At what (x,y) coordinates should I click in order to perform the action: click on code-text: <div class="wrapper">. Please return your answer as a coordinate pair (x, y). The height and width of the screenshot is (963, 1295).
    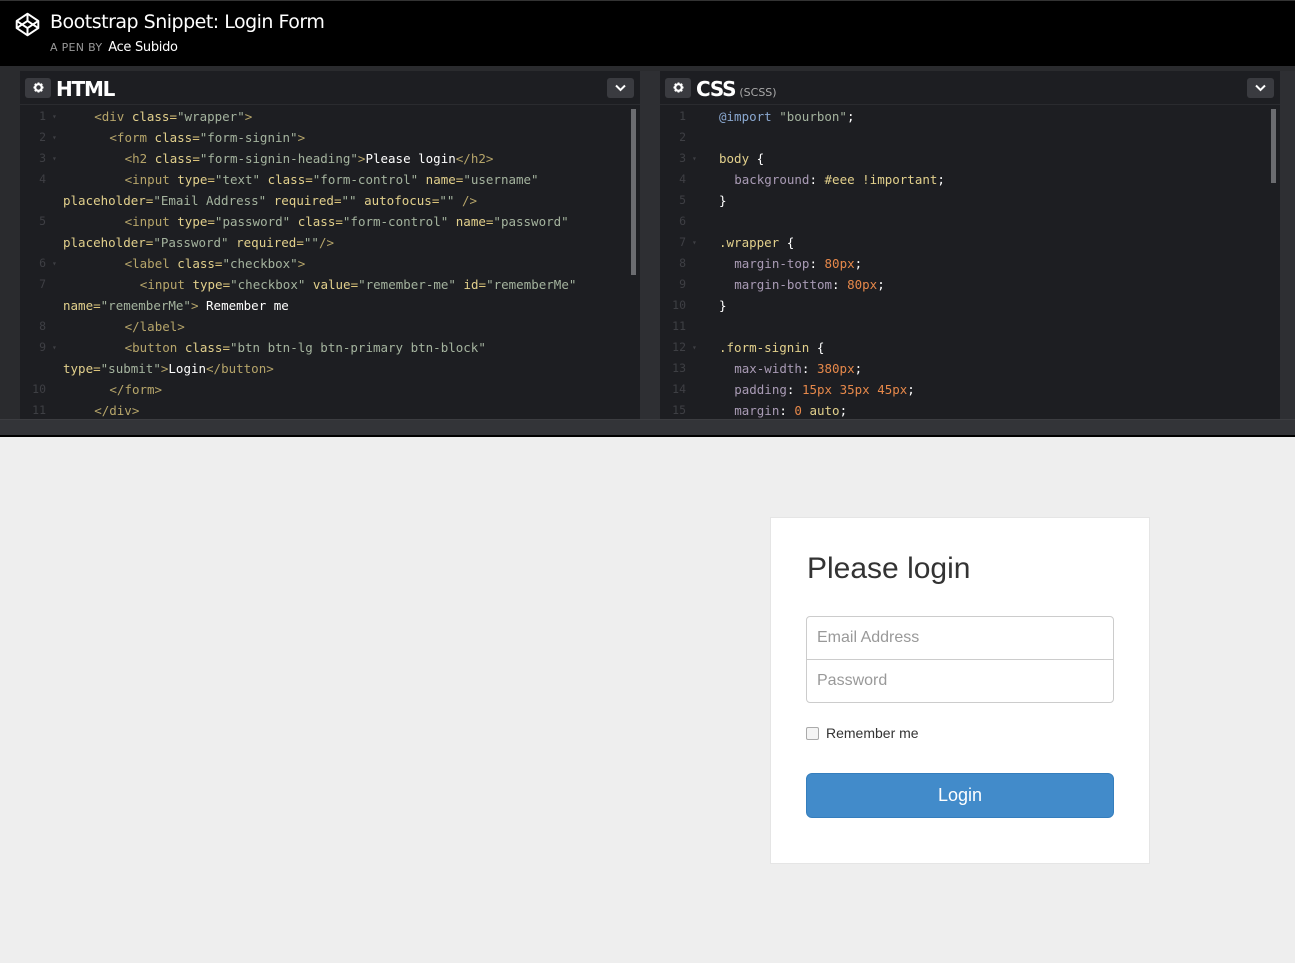
    Looking at the image, I should click on (173, 116).